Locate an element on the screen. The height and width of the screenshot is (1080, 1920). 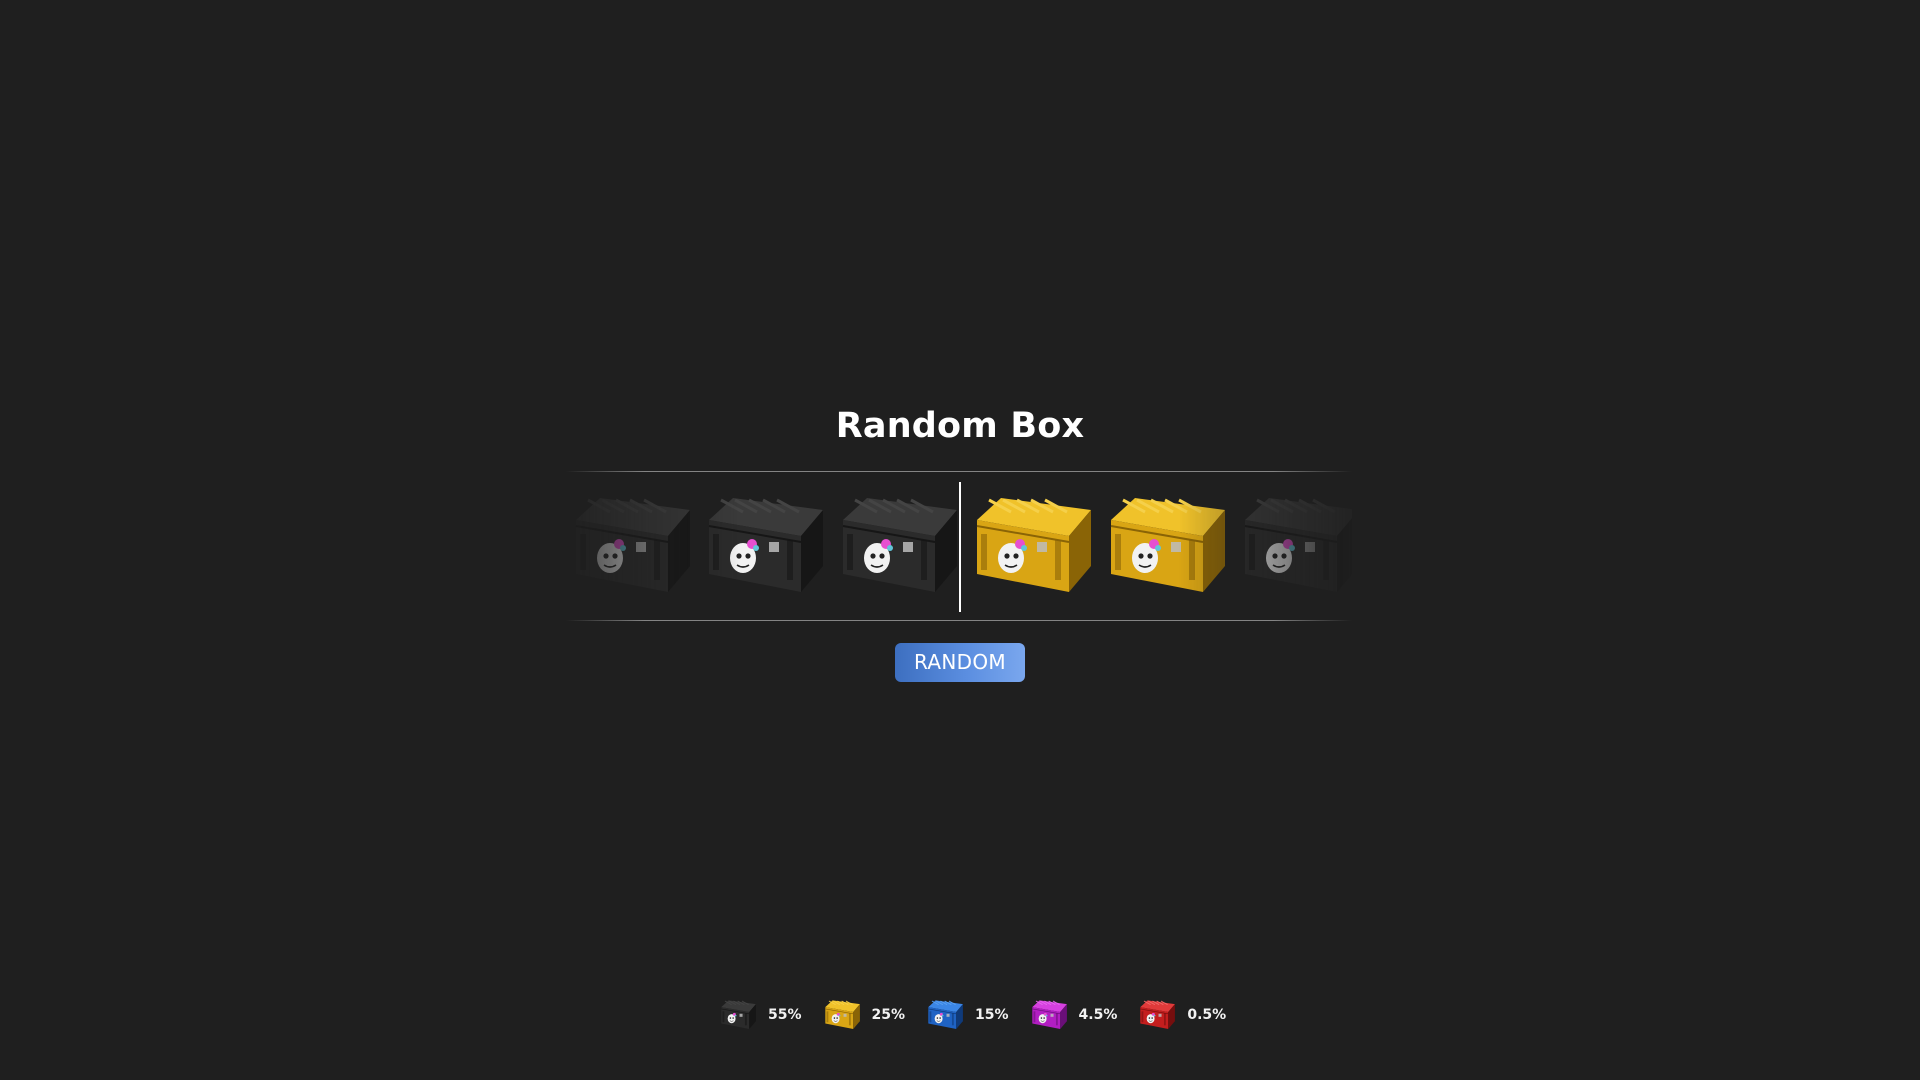
odds-percent: 25% is located at coordinates (888, 1015).